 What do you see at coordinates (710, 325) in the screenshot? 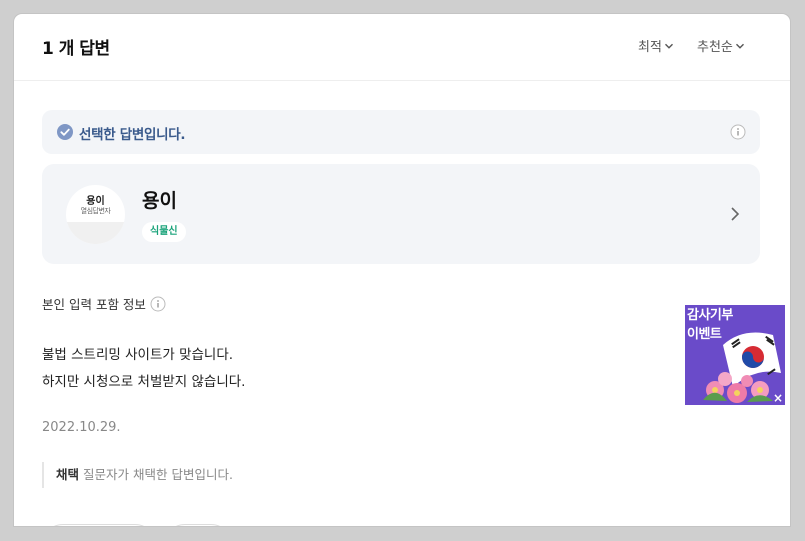
I see `ad-title: 감사기부 이벤트` at bounding box center [710, 325].